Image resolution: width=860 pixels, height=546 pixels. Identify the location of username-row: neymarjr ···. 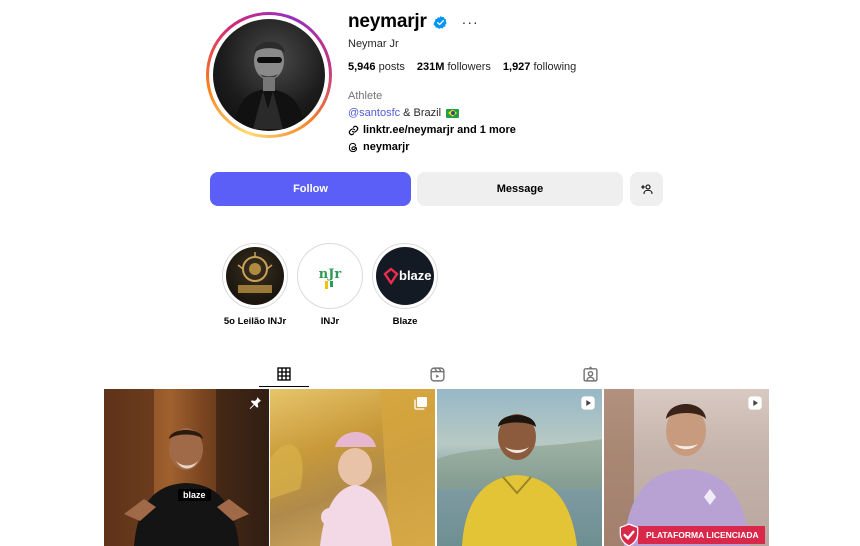
(413, 22).